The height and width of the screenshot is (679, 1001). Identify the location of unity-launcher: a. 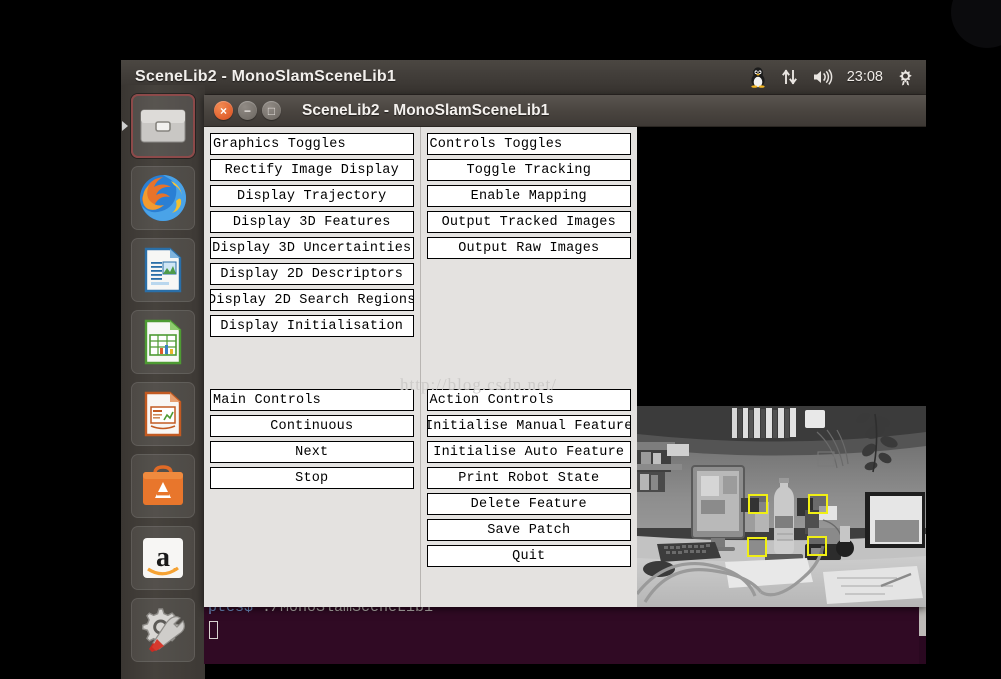
(163, 382).